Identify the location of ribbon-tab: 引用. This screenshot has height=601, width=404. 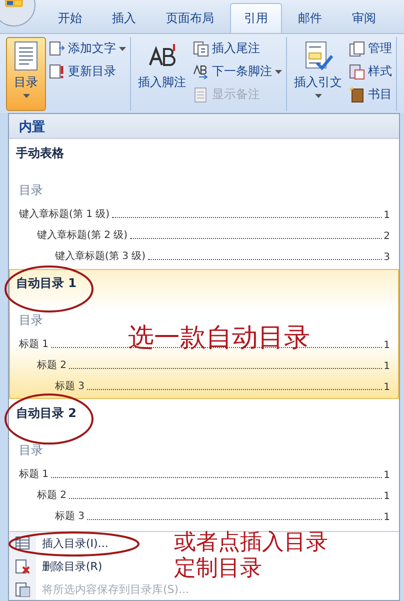
(256, 18).